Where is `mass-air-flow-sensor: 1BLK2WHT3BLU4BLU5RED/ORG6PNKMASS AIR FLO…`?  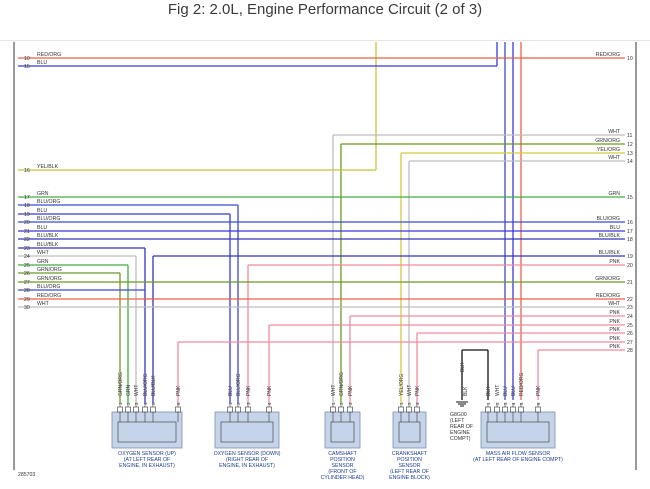
mass-air-flow-sensor: 1BLK2WHT3BLU4BLU5RED/ORG6PNKMASS AIR FLO… is located at coordinates (518, 418).